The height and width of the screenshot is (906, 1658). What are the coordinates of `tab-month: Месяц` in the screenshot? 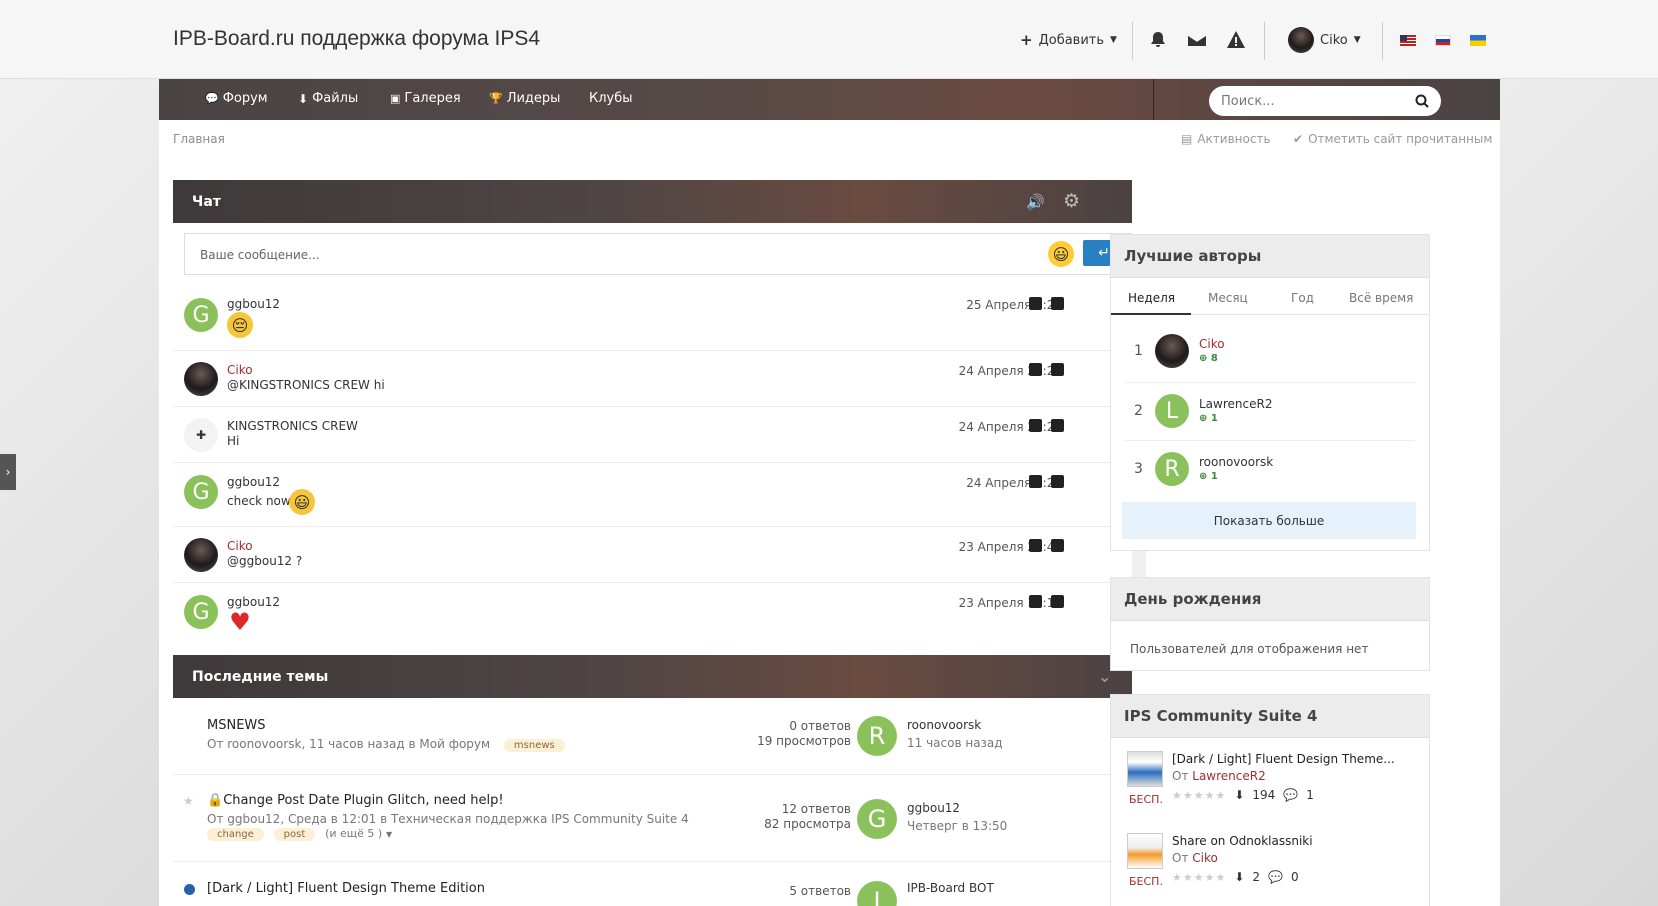 It's located at (1228, 298).